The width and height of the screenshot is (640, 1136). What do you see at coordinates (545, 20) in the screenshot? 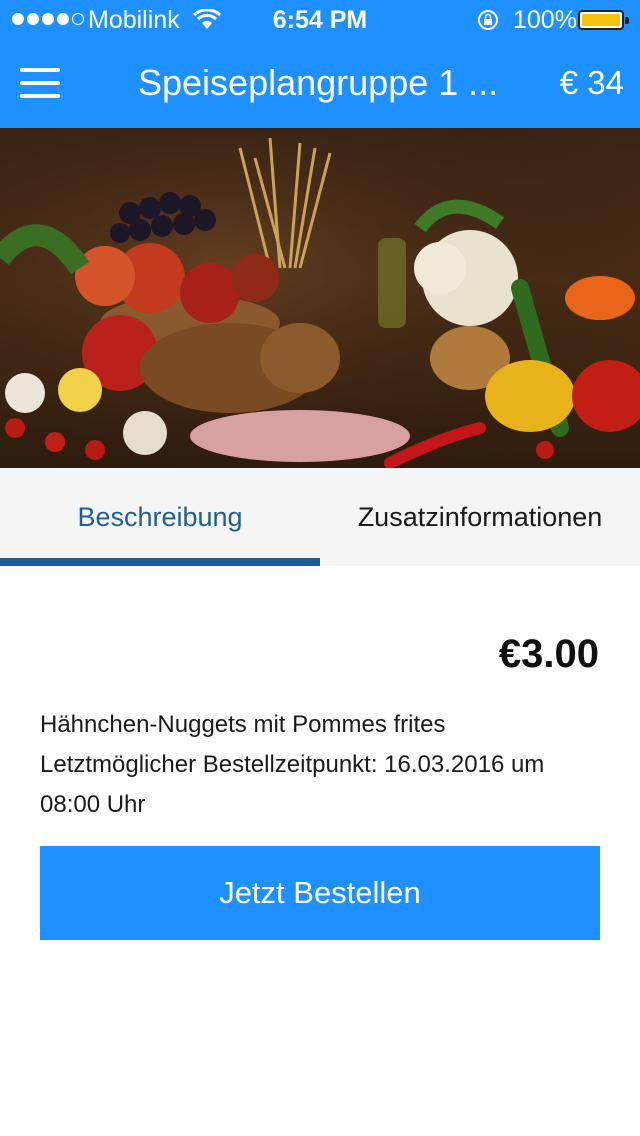
I see `battery-percentage: 100%` at bounding box center [545, 20].